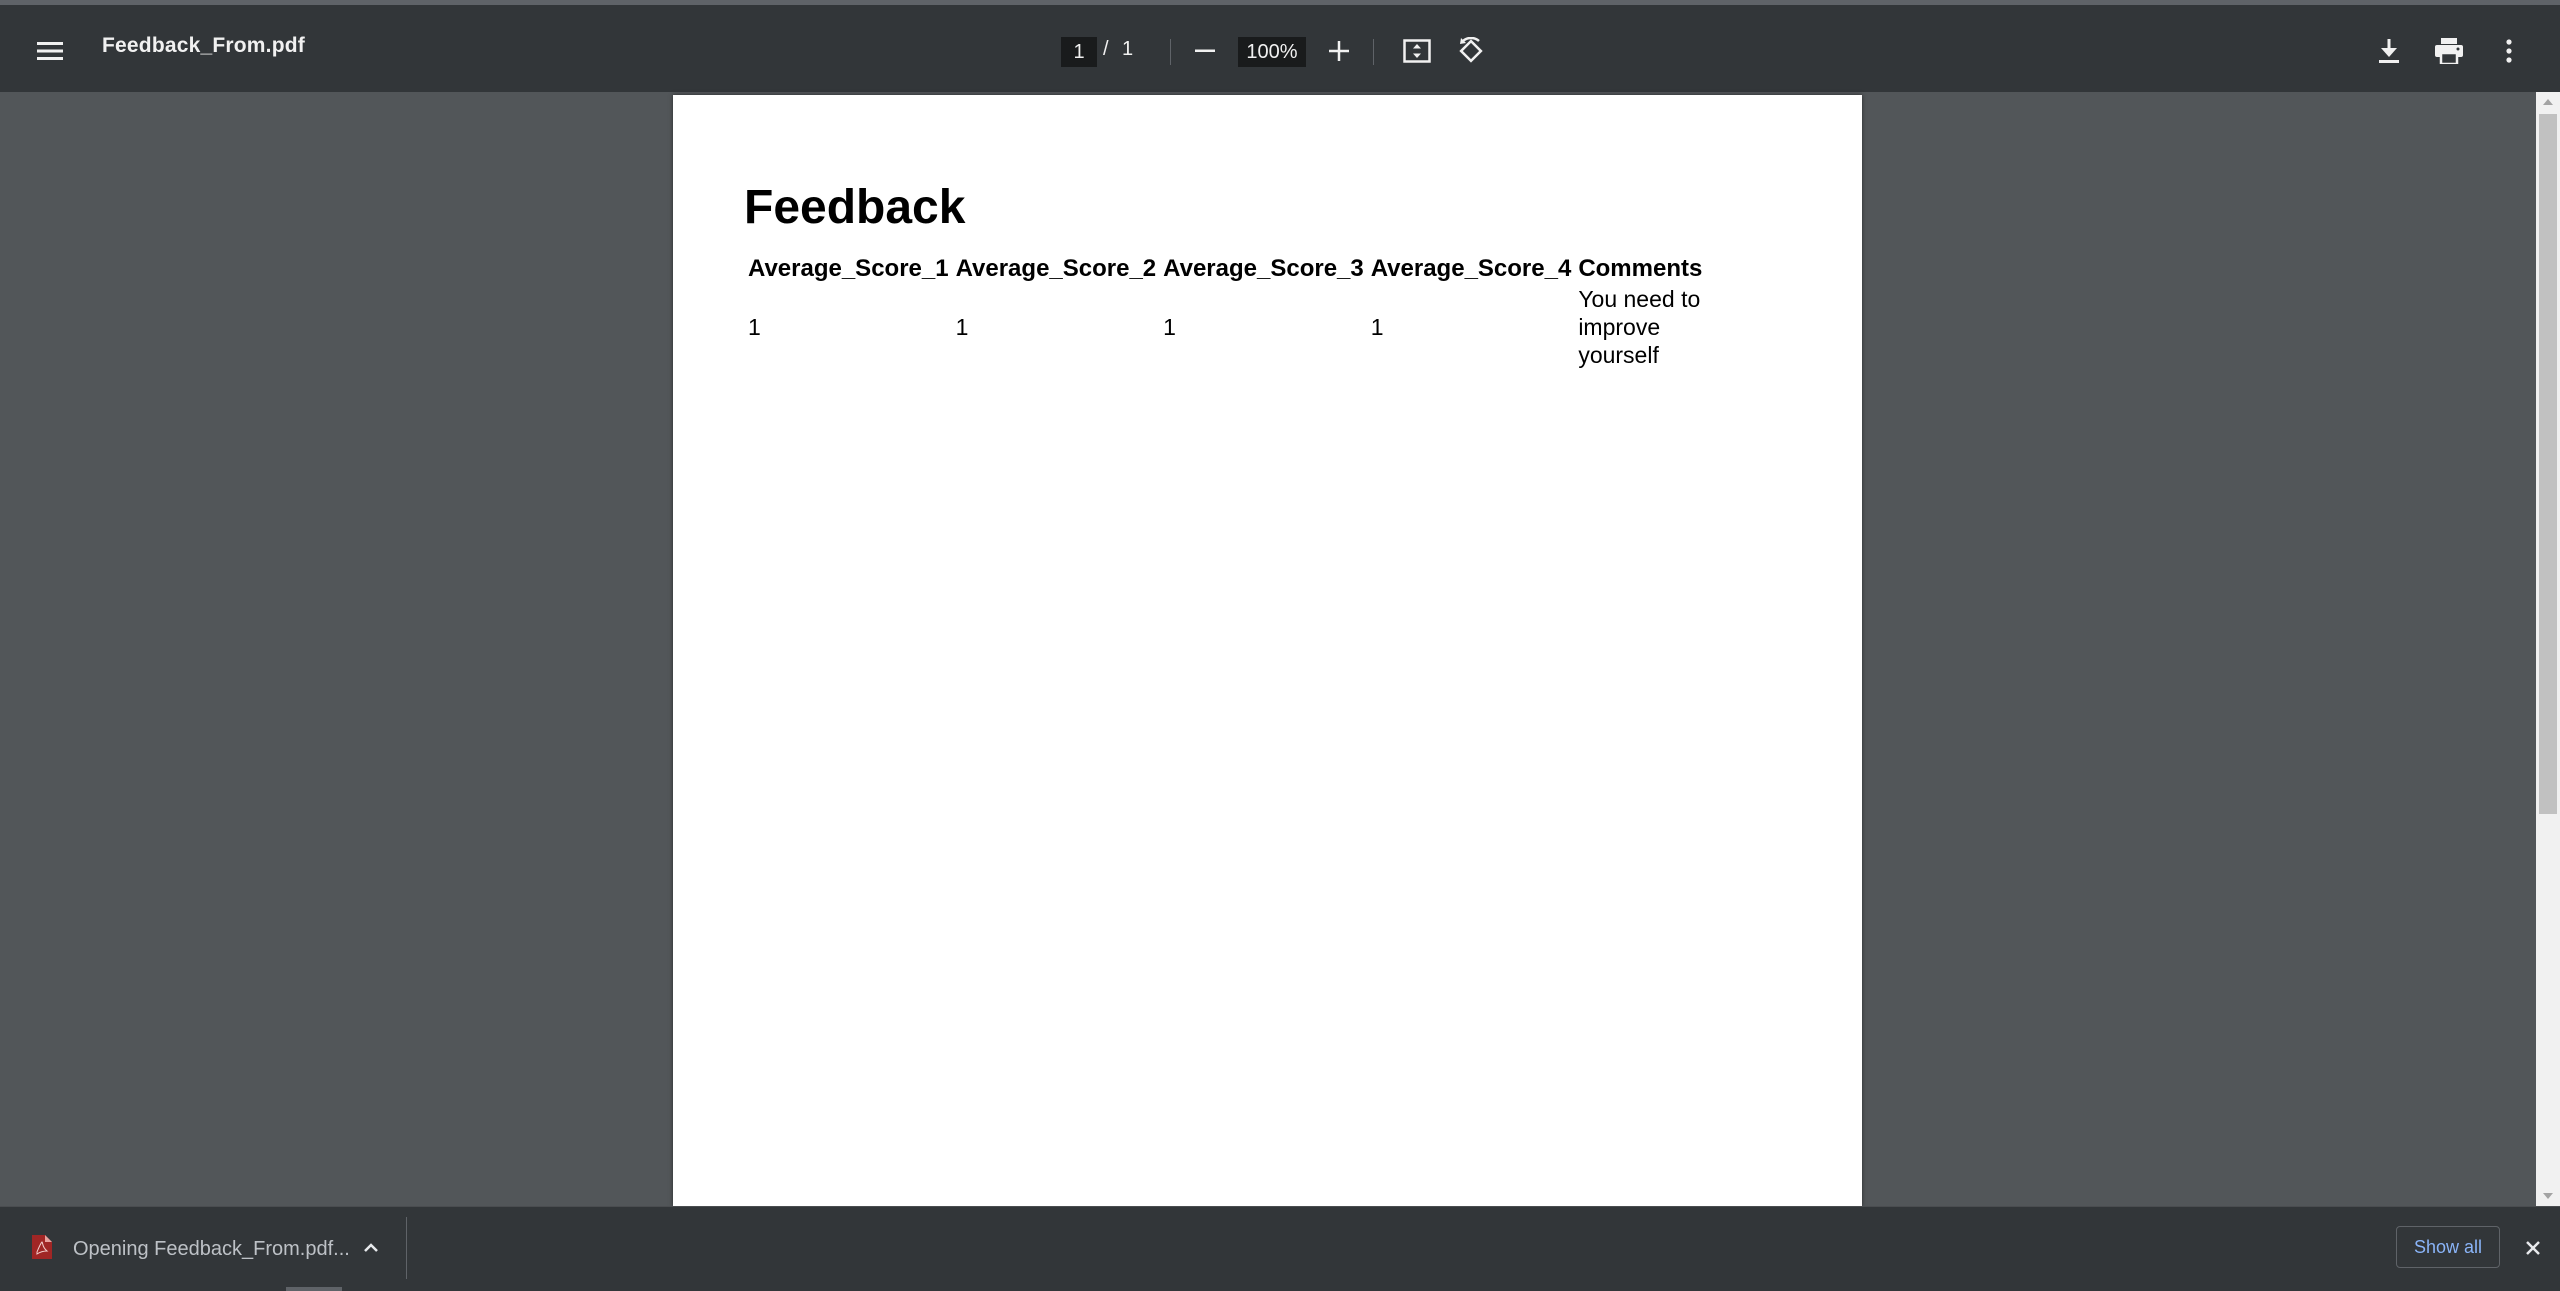  I want to click on column-header: Comments, so click(1640, 268).